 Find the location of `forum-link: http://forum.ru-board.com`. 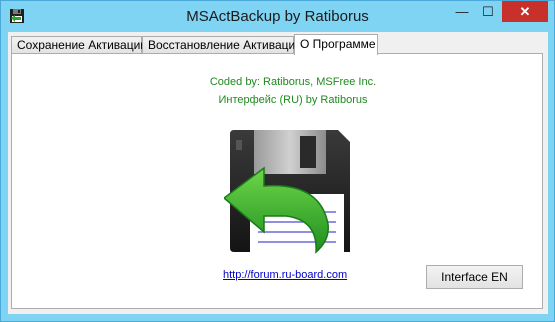

forum-link: http://forum.ru-board.com is located at coordinates (285, 275).